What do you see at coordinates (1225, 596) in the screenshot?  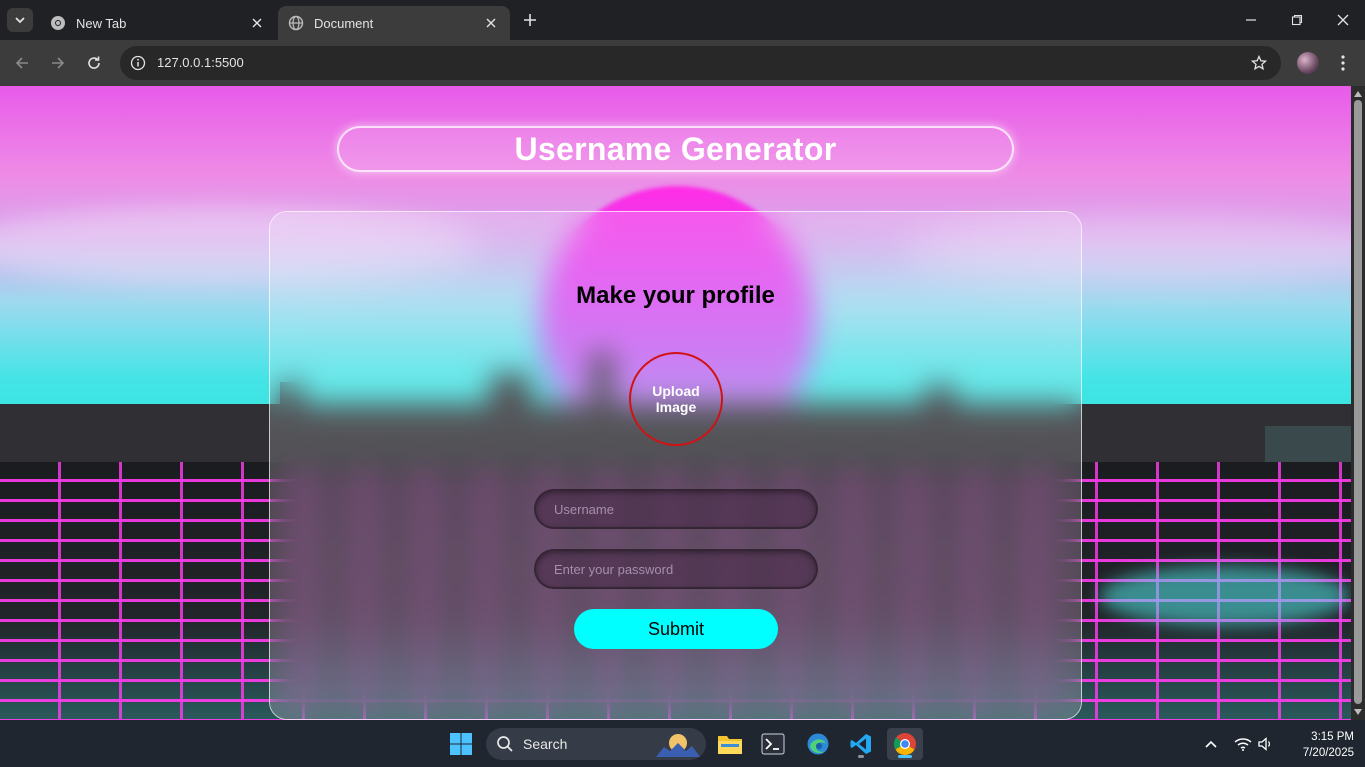 I see `background-water` at bounding box center [1225, 596].